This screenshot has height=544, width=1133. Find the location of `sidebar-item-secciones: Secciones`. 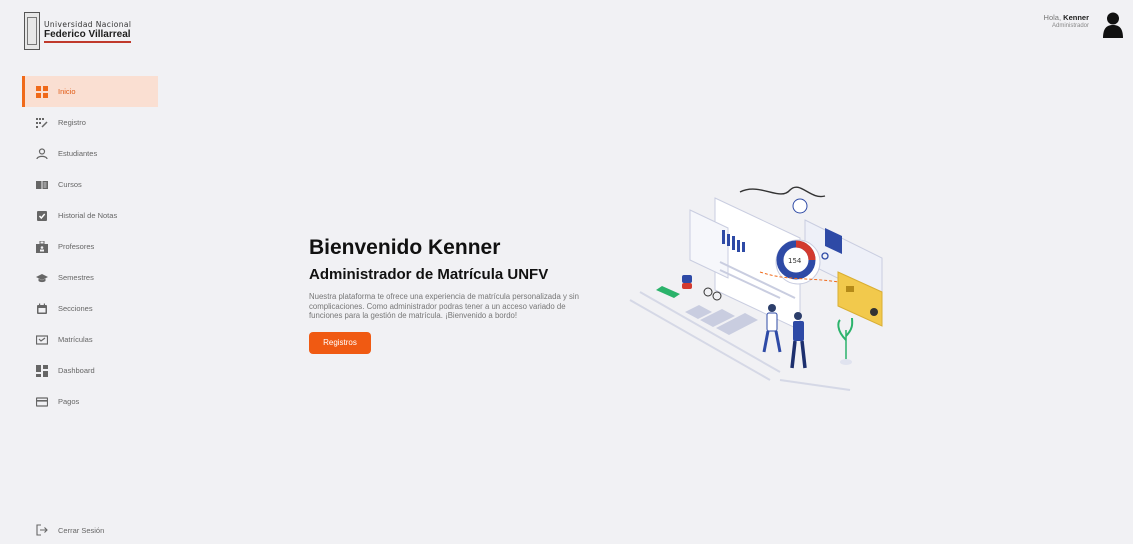

sidebar-item-secciones: Secciones is located at coordinates (90, 308).